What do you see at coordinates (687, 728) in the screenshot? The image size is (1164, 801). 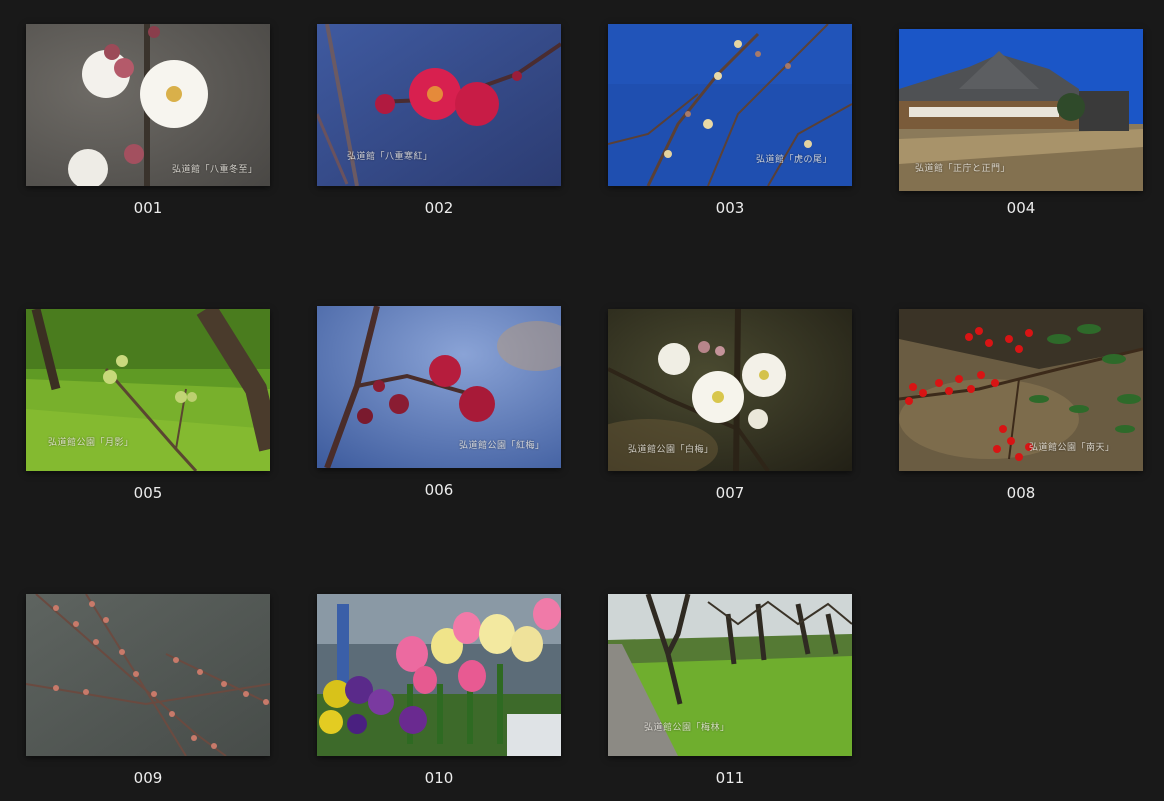 I see `photo-caption: 弘道館公園「梅林」` at bounding box center [687, 728].